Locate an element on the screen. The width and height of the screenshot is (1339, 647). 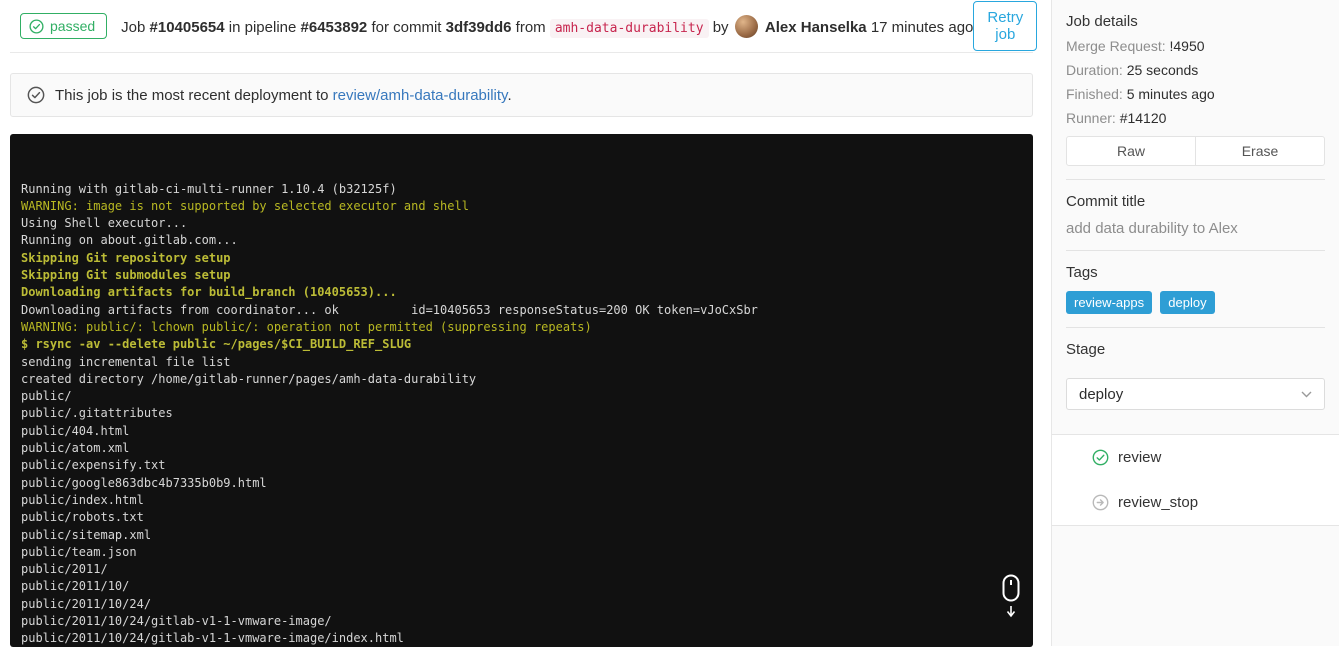
log-line: public/2011/10/24/ is located at coordinates (86, 603).